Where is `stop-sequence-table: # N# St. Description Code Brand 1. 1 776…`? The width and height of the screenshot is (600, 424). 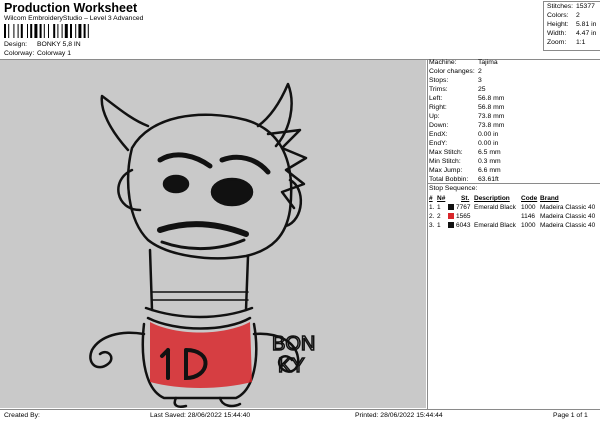 stop-sequence-table: # N# St. Description Code Brand 1. 1 776… is located at coordinates (514, 213).